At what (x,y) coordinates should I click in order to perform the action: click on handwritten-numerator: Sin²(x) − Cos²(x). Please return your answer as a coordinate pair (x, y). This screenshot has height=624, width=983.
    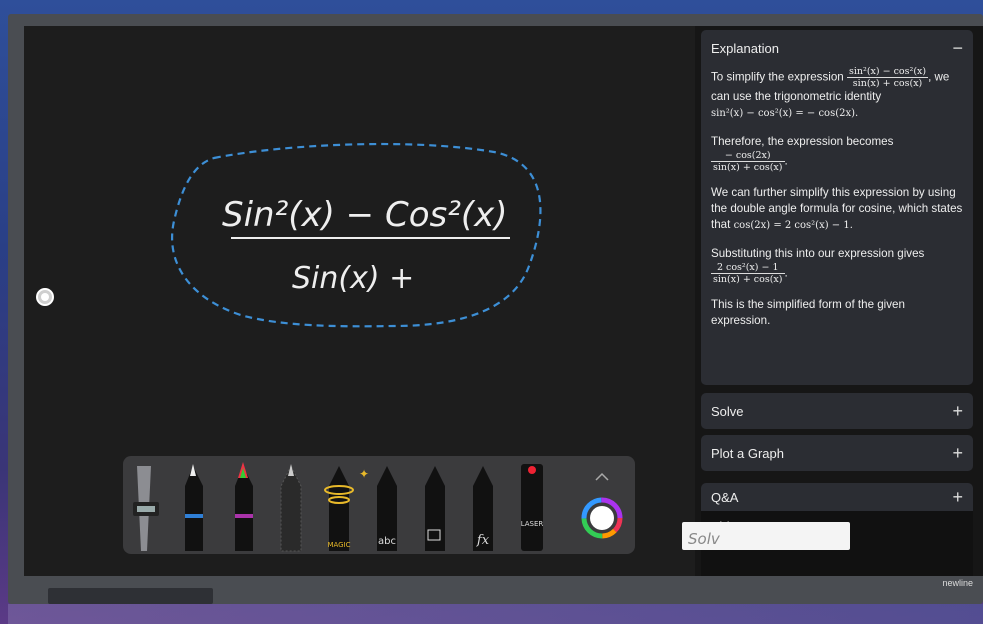
    Looking at the image, I should click on (365, 215).